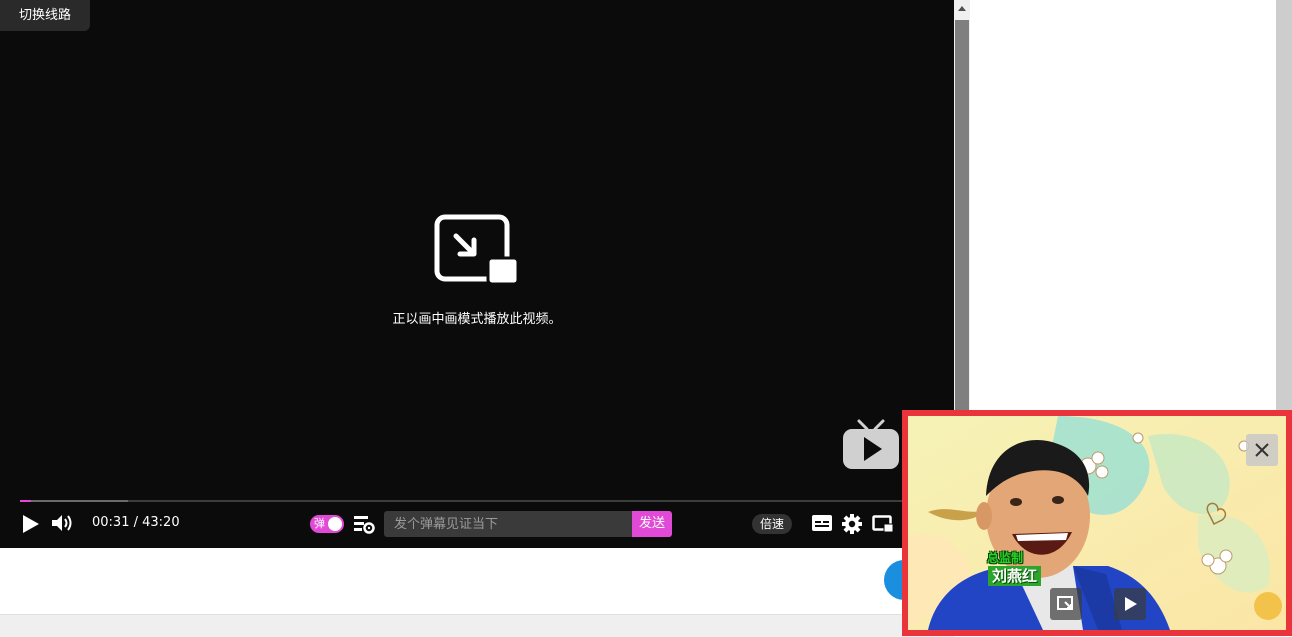  Describe the element at coordinates (962, 216) in the screenshot. I see `scroll-thumb` at that location.